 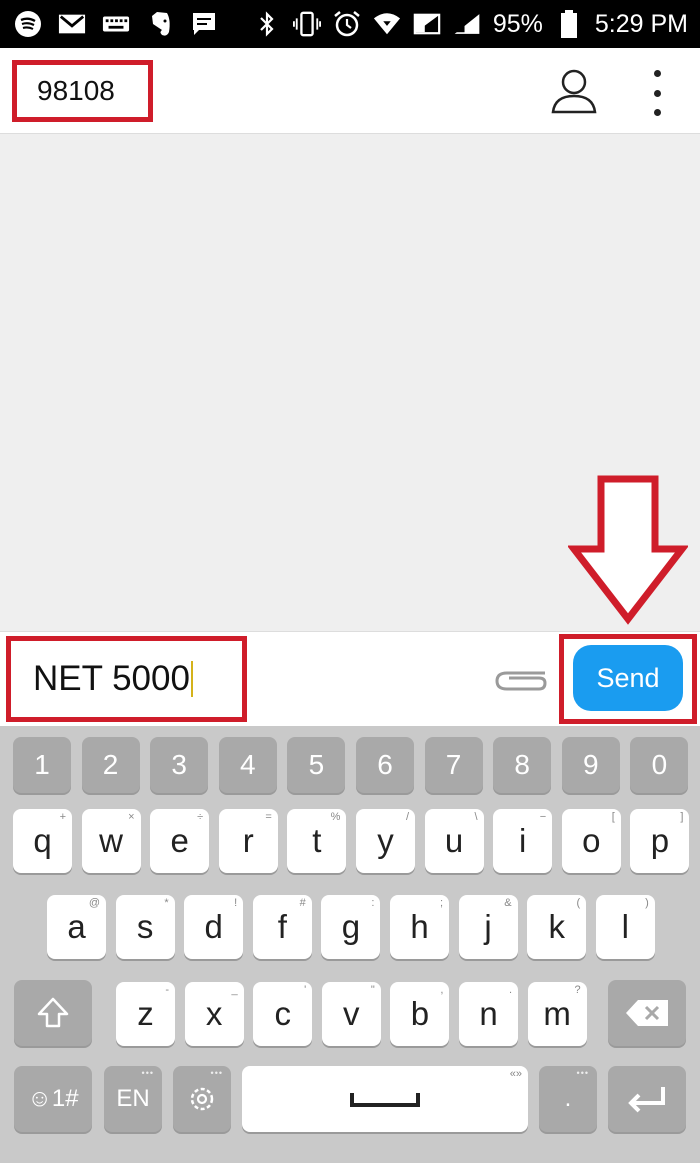 I want to click on key-5: 5, so click(x=316, y=765).